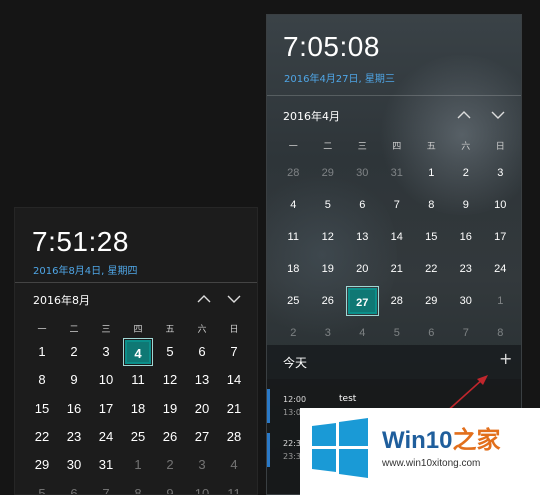 Image resolution: width=540 pixels, height=495 pixels. I want to click on clock-time: 7:05:08, so click(331, 46).